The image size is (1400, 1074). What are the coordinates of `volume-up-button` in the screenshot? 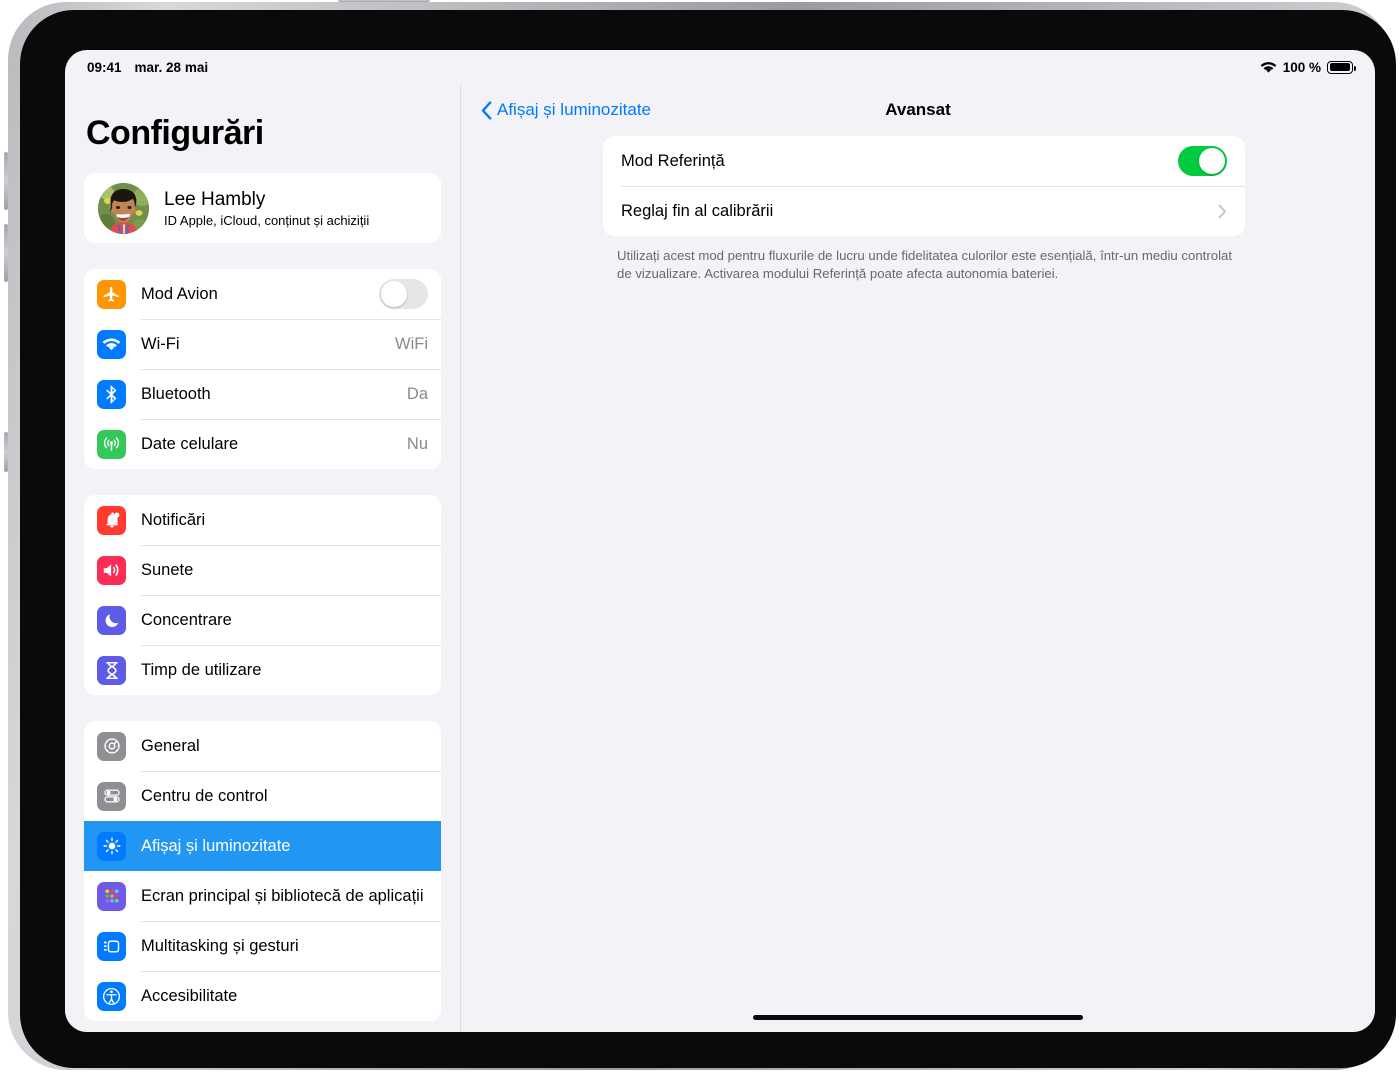 It's located at (6, 181).